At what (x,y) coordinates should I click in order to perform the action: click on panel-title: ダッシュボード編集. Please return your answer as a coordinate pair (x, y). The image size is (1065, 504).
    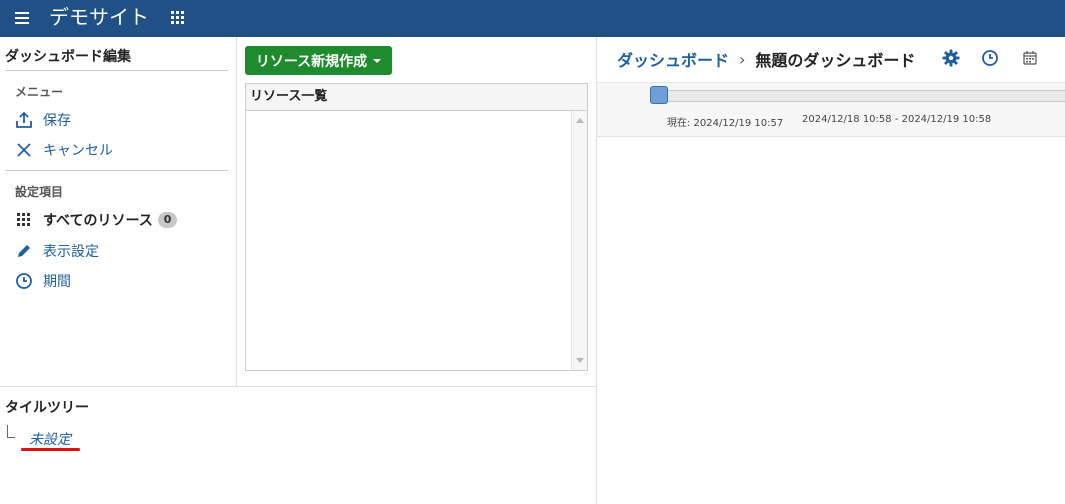
    Looking at the image, I should click on (68, 57).